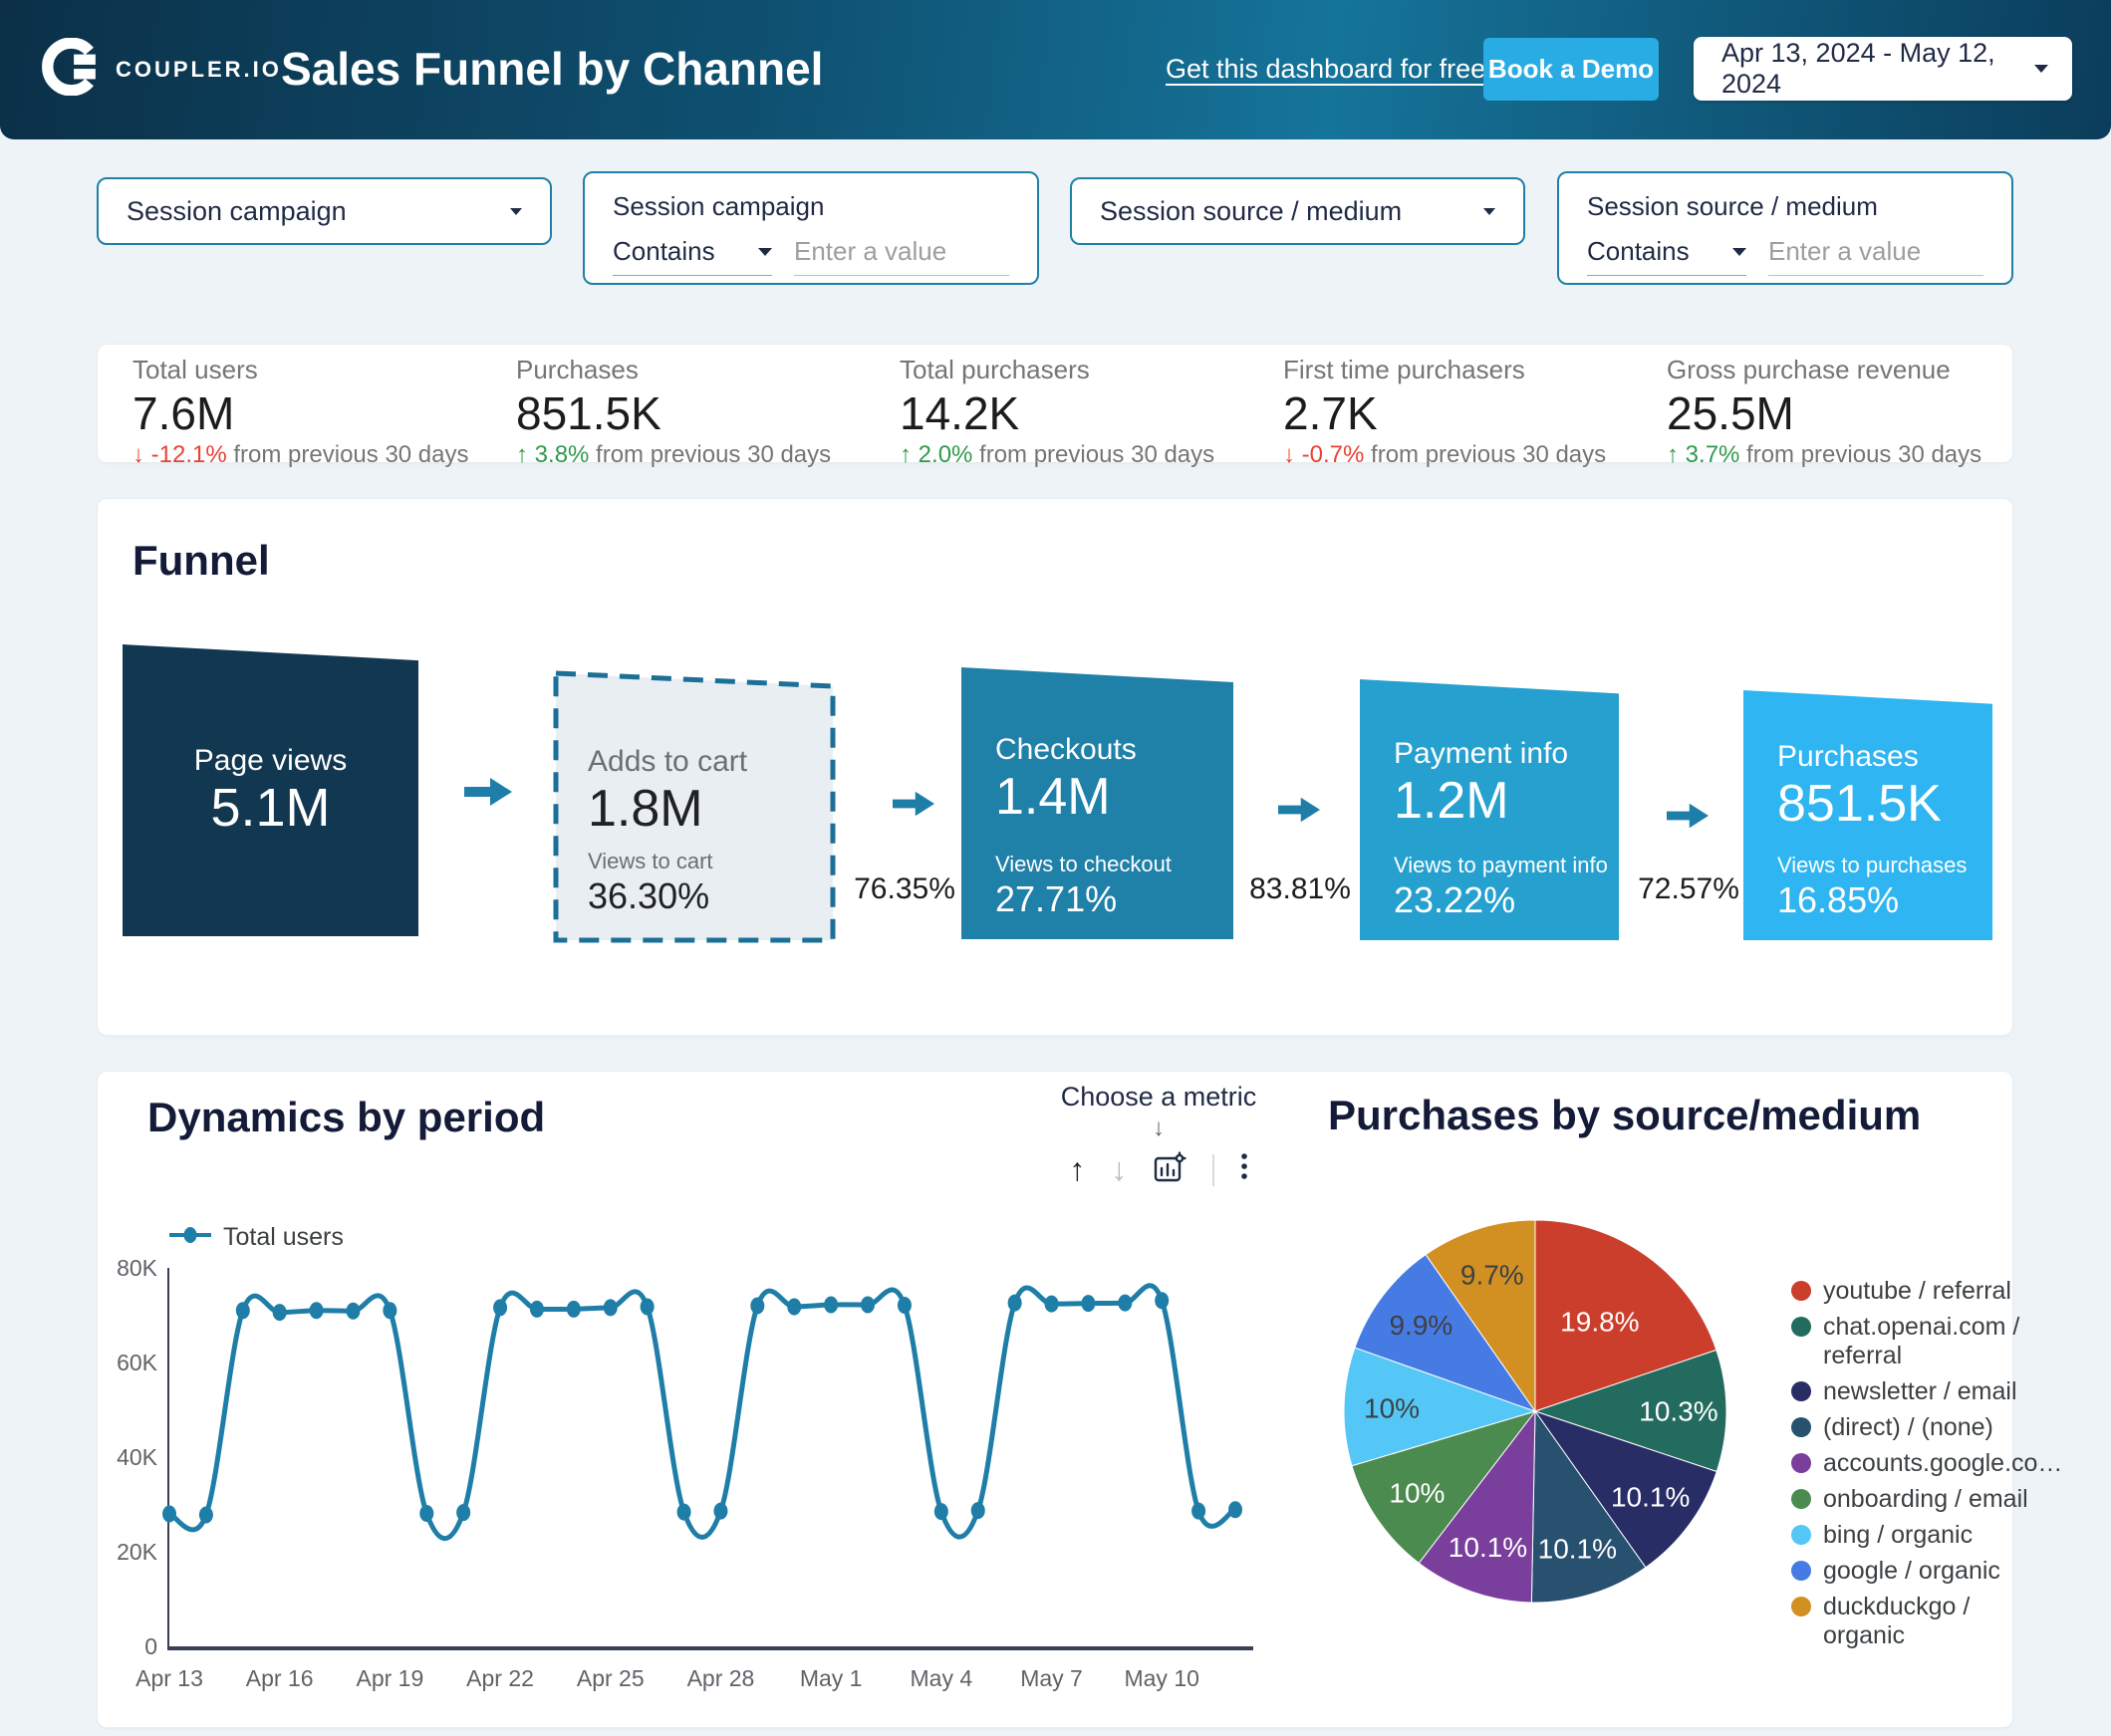 This screenshot has height=1736, width=2111. I want to click on funnel-step-adds-to-cart: Adds to cart 1.8M Views to cart 36.30%, so click(694, 798).